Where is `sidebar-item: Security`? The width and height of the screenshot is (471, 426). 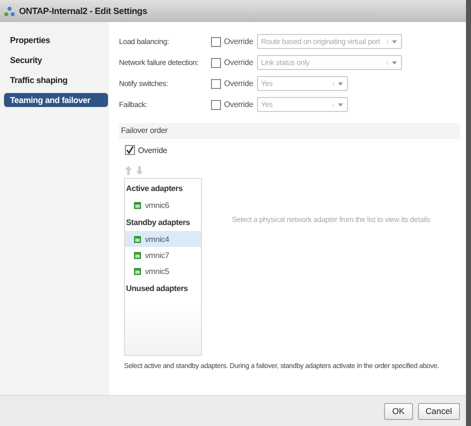 sidebar-item: Security is located at coordinates (56, 60).